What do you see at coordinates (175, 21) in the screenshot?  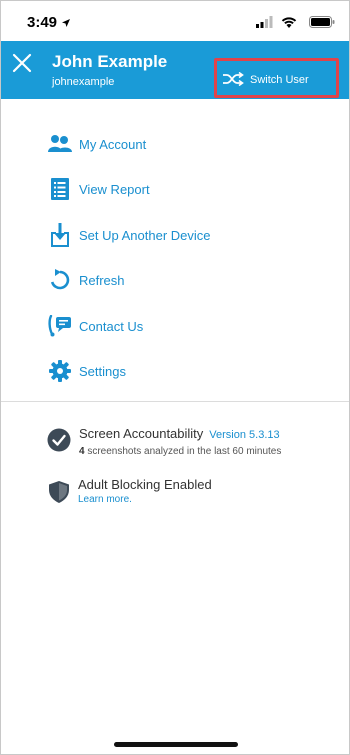 I see `status-bar: 3:49` at bounding box center [175, 21].